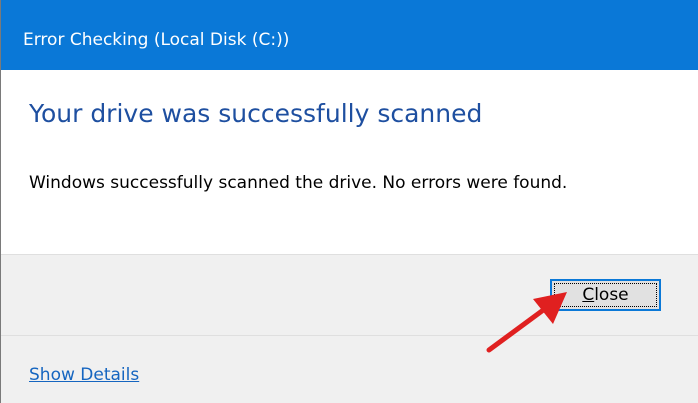 This screenshot has width=698, height=403. Describe the element at coordinates (256, 113) in the screenshot. I see `main-instruction-heading: Your drive was successfully scanned` at that location.